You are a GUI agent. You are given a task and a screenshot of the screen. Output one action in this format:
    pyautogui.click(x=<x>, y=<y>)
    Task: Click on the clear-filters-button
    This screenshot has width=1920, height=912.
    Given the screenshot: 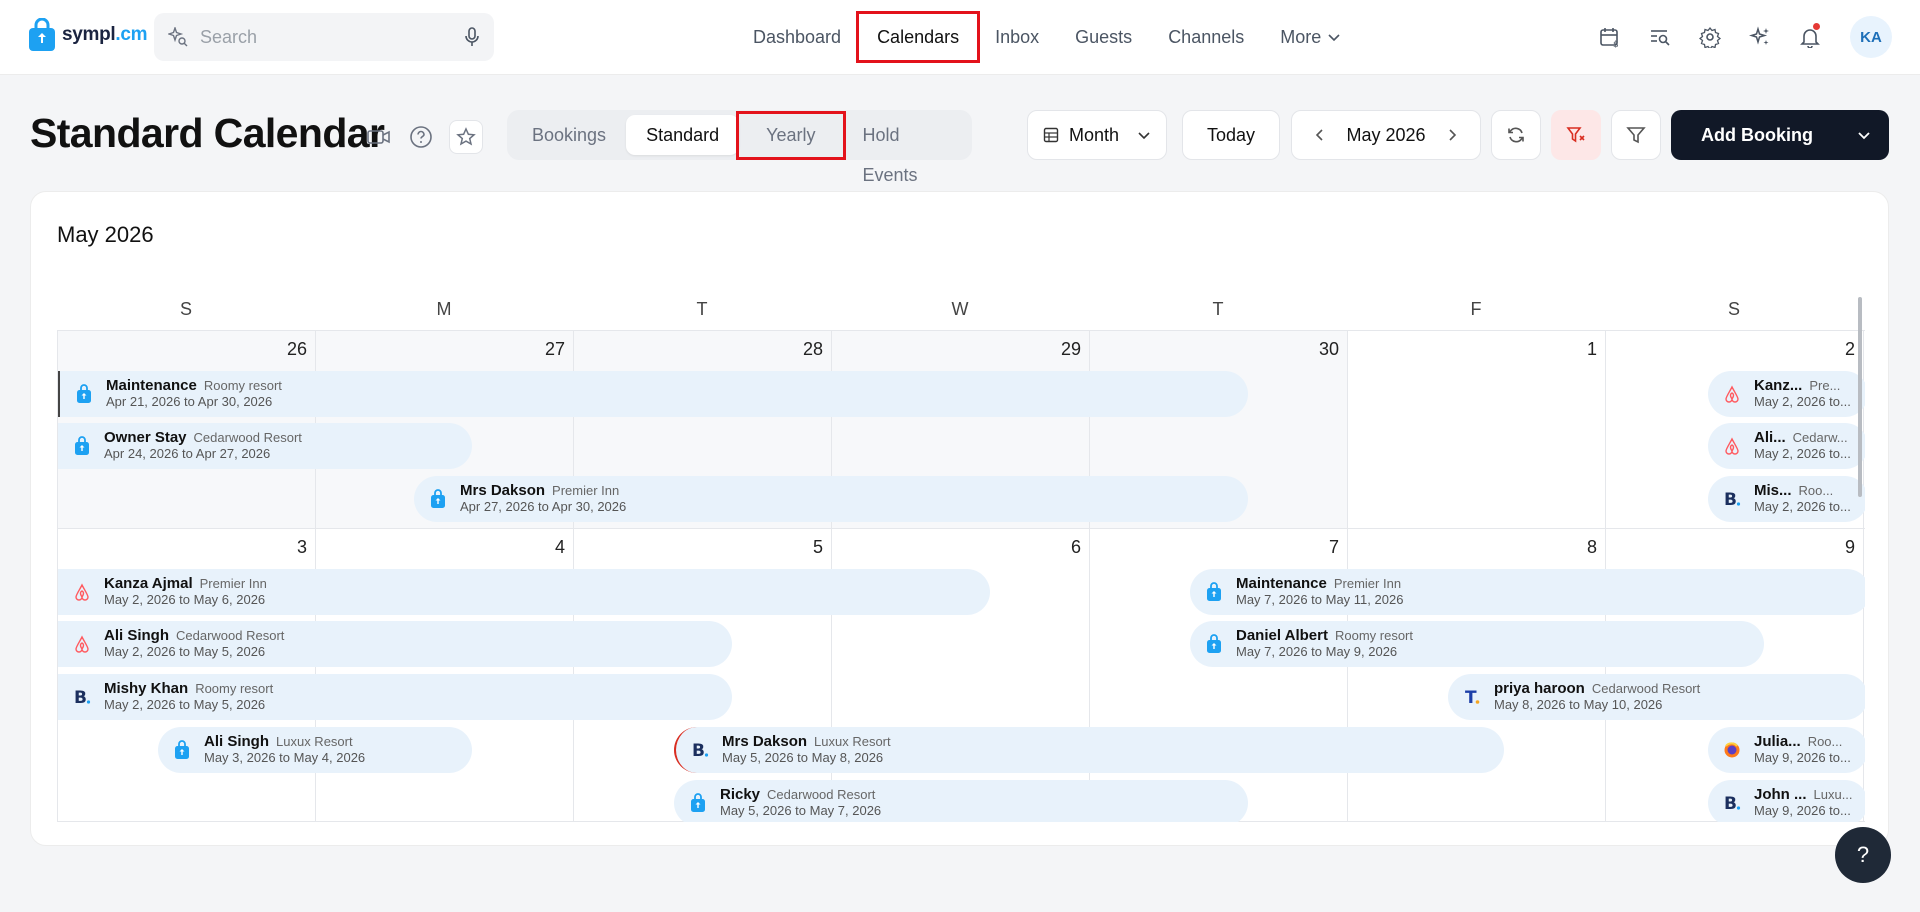 What is the action you would take?
    pyautogui.click(x=1576, y=135)
    